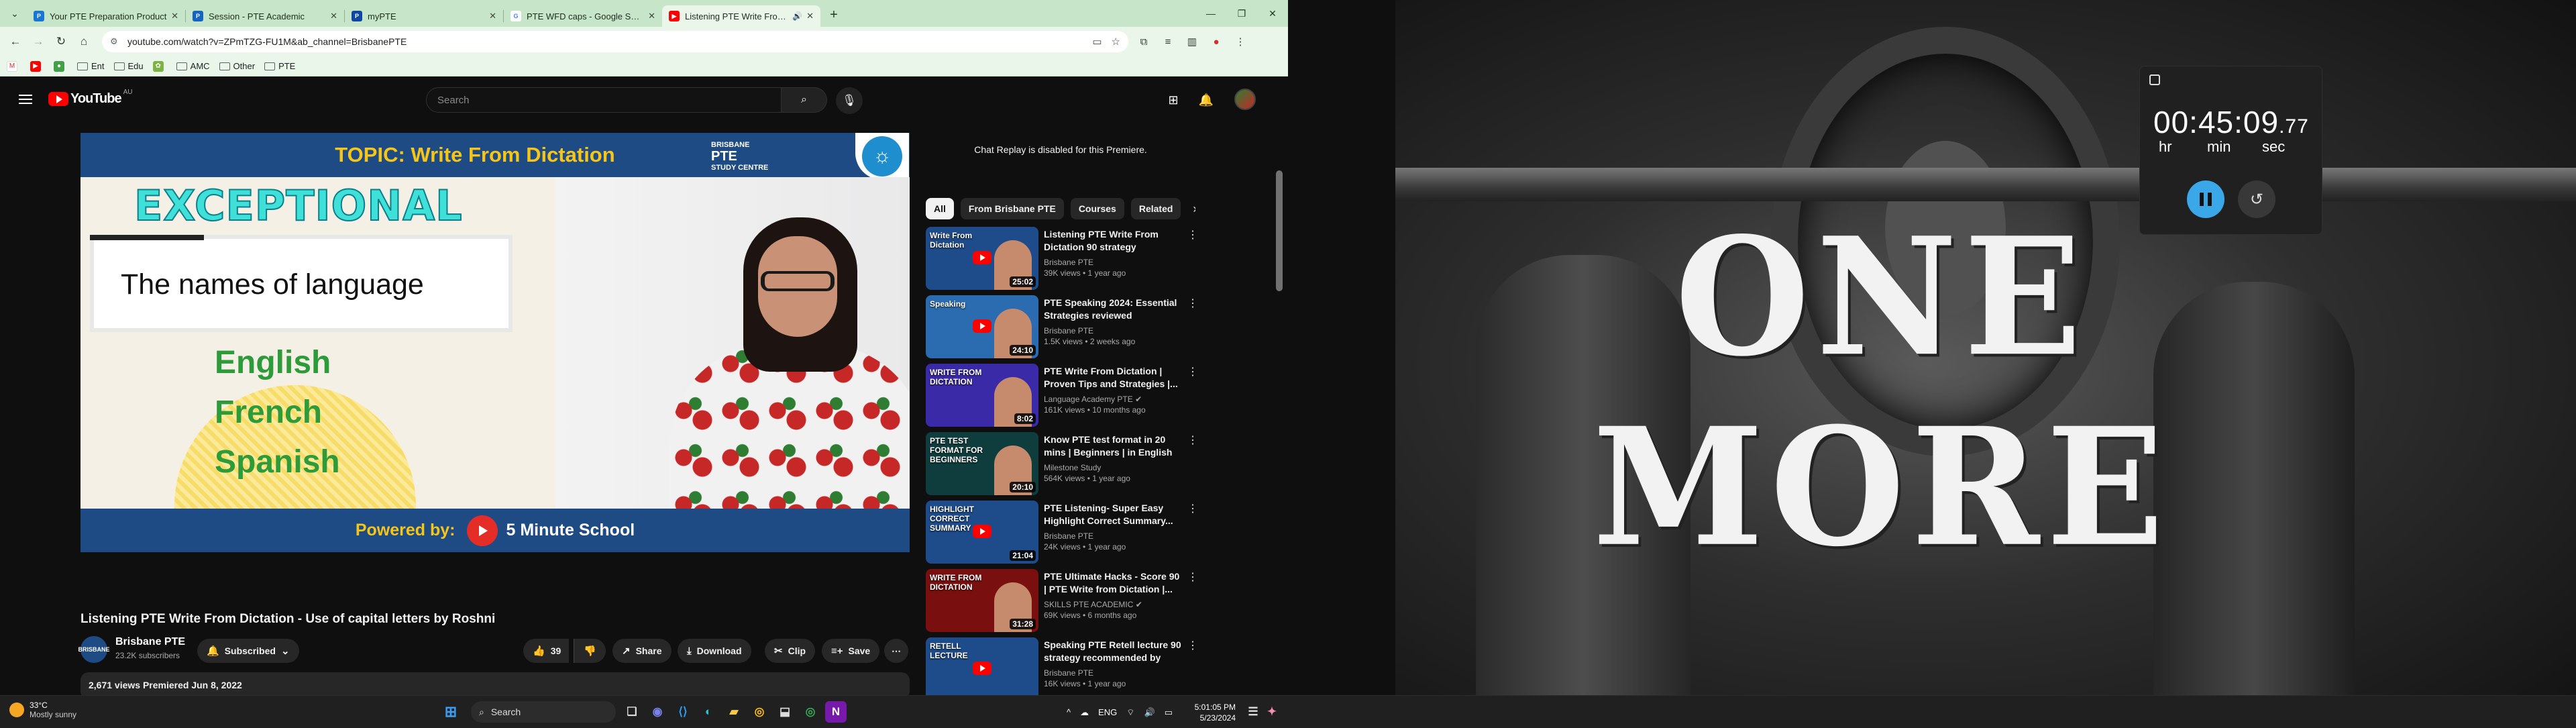  What do you see at coordinates (1130, 713) in the screenshot?
I see `wifi-icon: ⌔` at bounding box center [1130, 713].